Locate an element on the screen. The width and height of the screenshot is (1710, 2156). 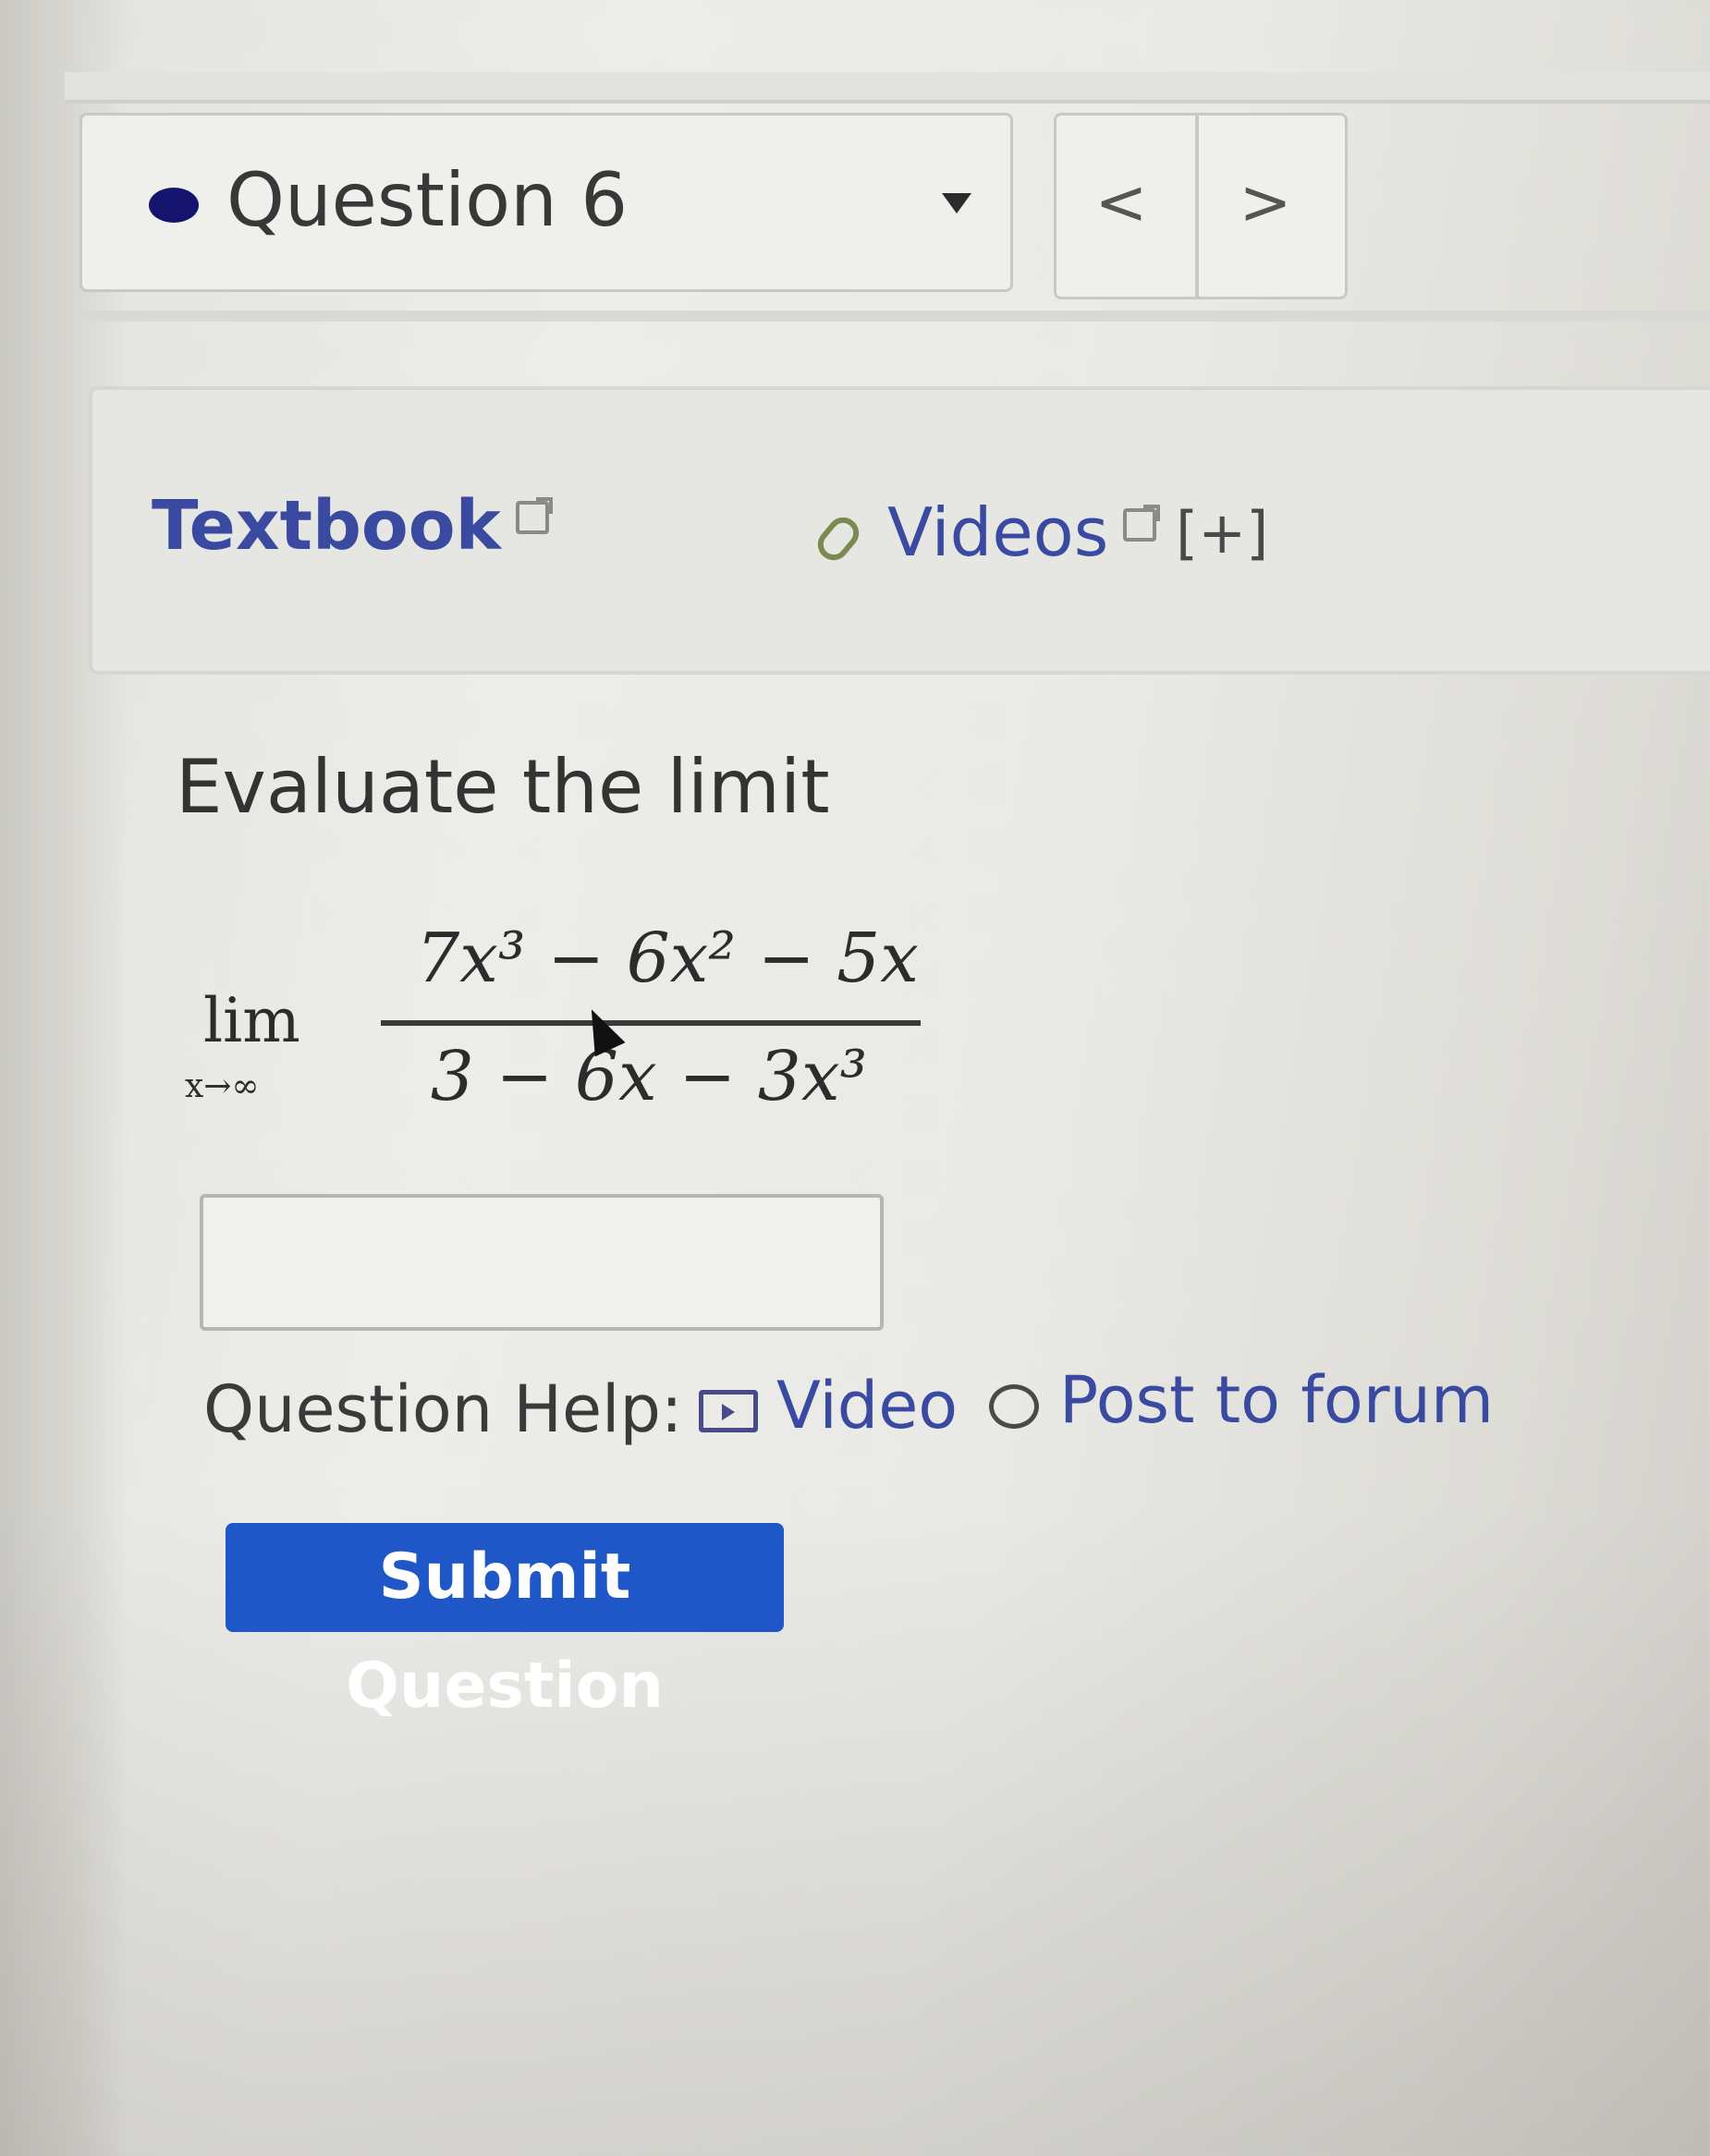
textbook-link-label: Textbook is located at coordinates (327, 526).